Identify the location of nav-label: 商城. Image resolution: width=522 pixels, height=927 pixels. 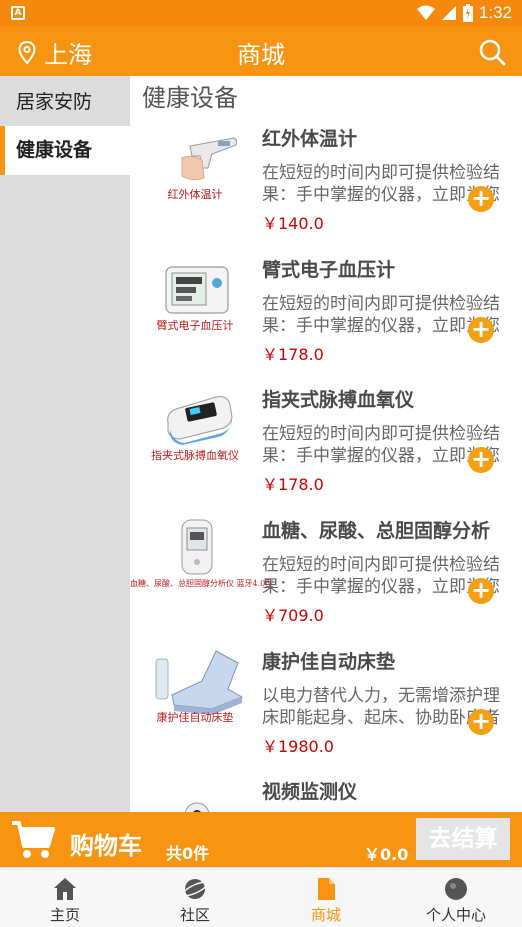
(325, 915).